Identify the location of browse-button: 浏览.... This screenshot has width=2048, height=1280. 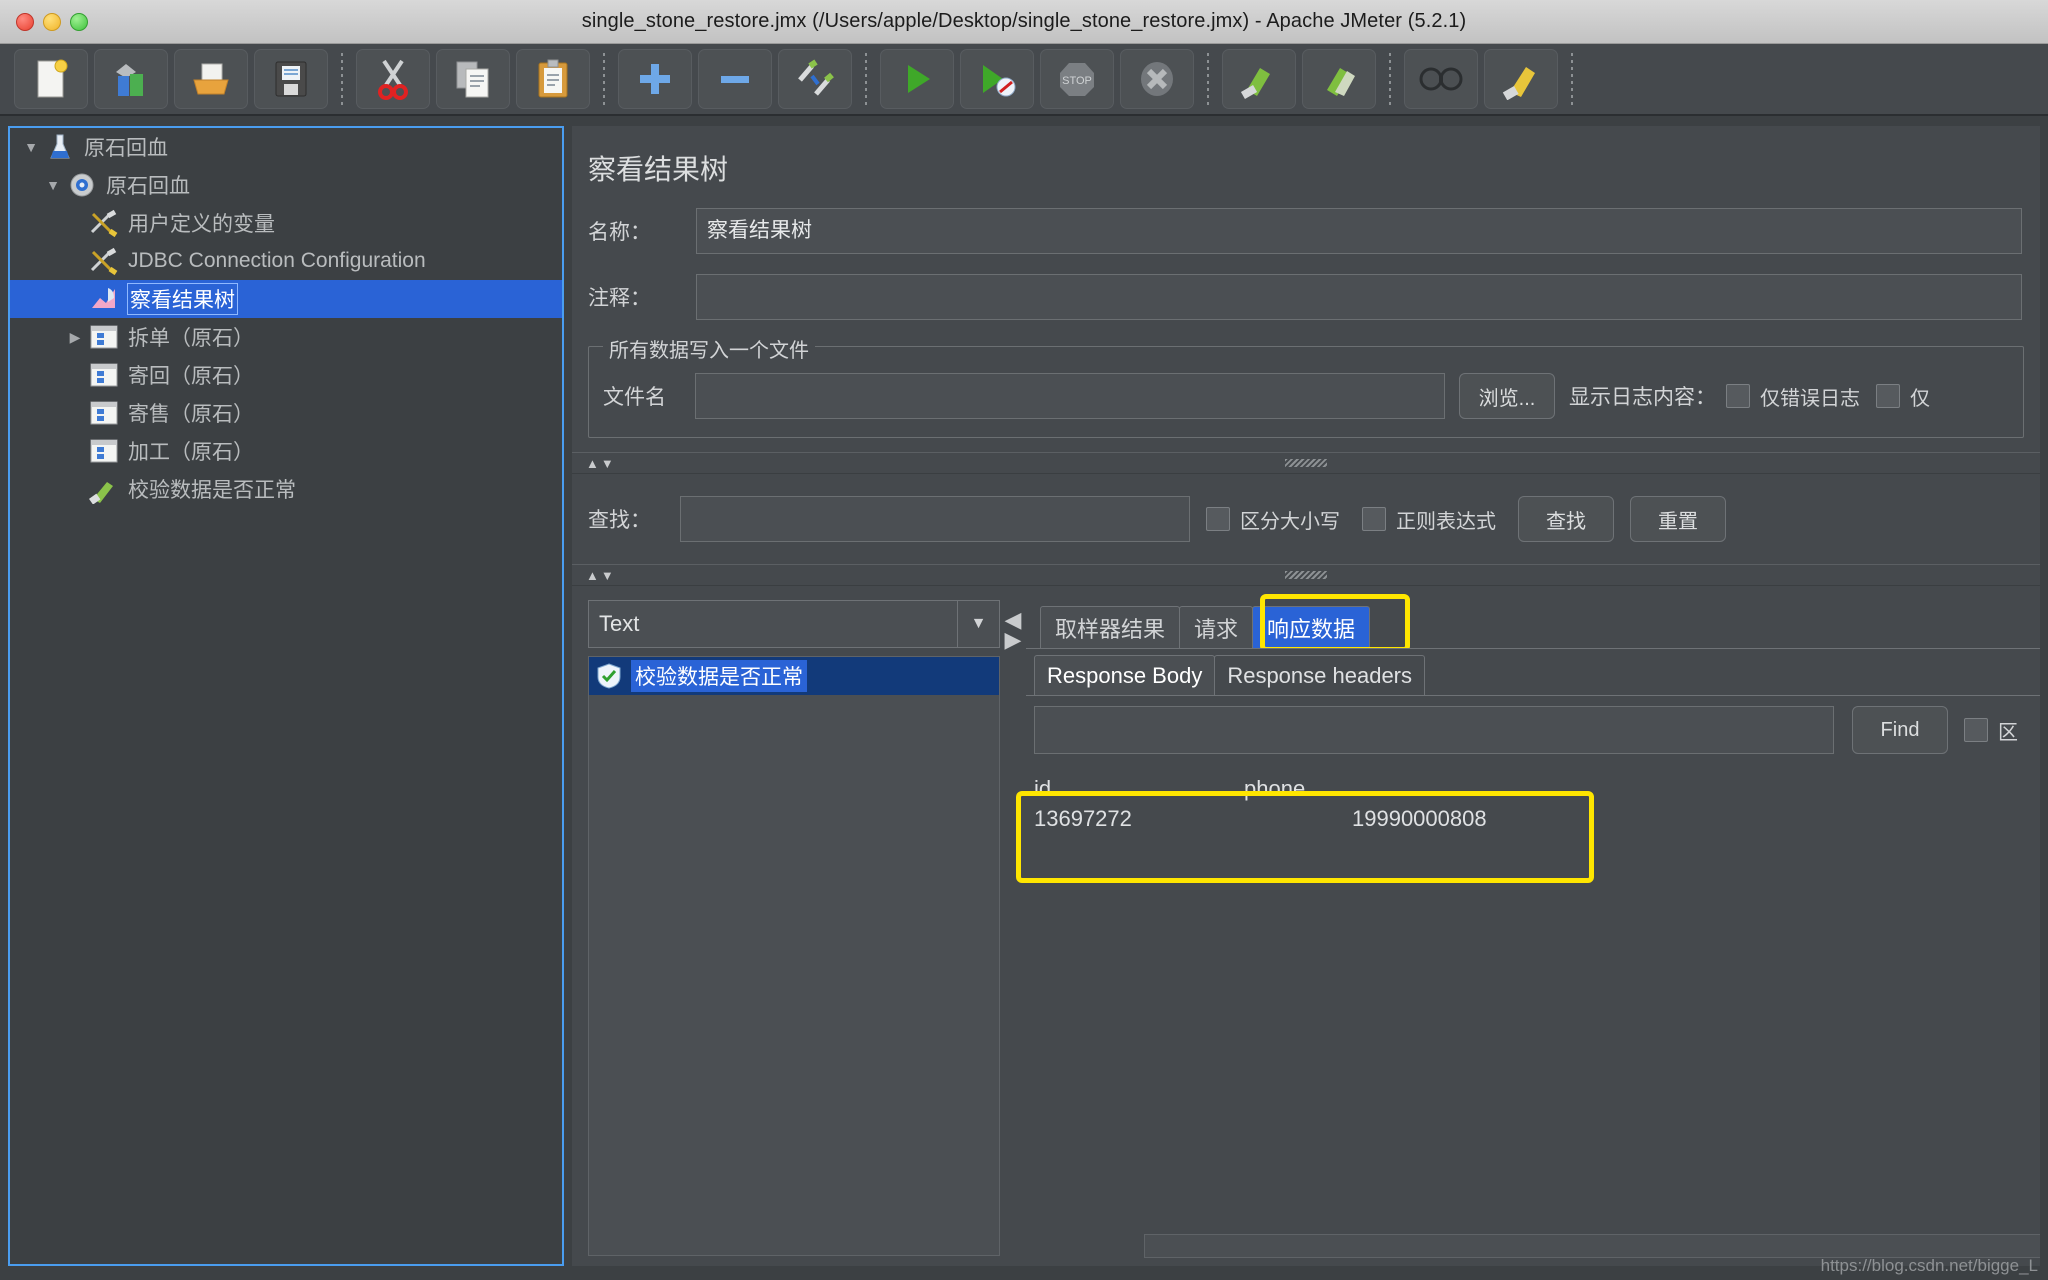
(1507, 396).